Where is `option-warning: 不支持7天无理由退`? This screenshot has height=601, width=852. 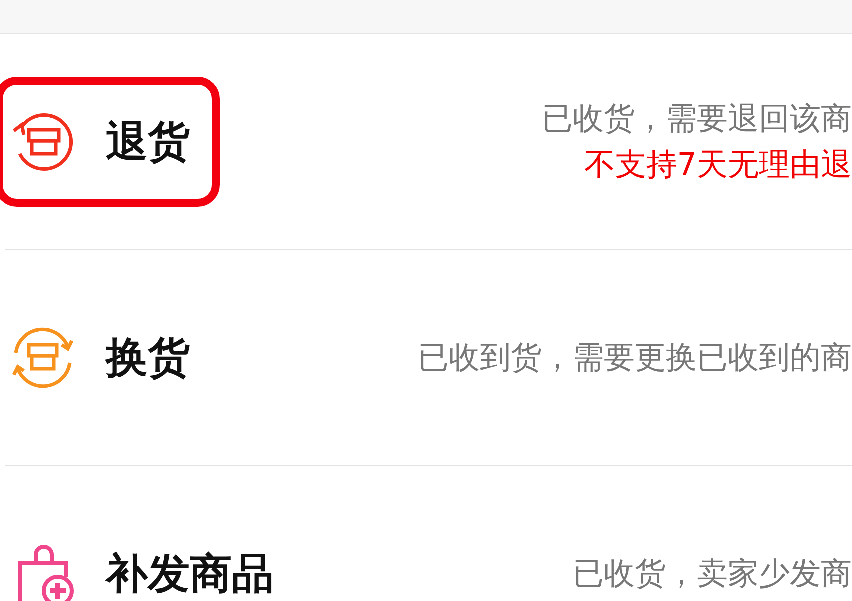 option-warning: 不支持7天无理由退 is located at coordinates (718, 165).